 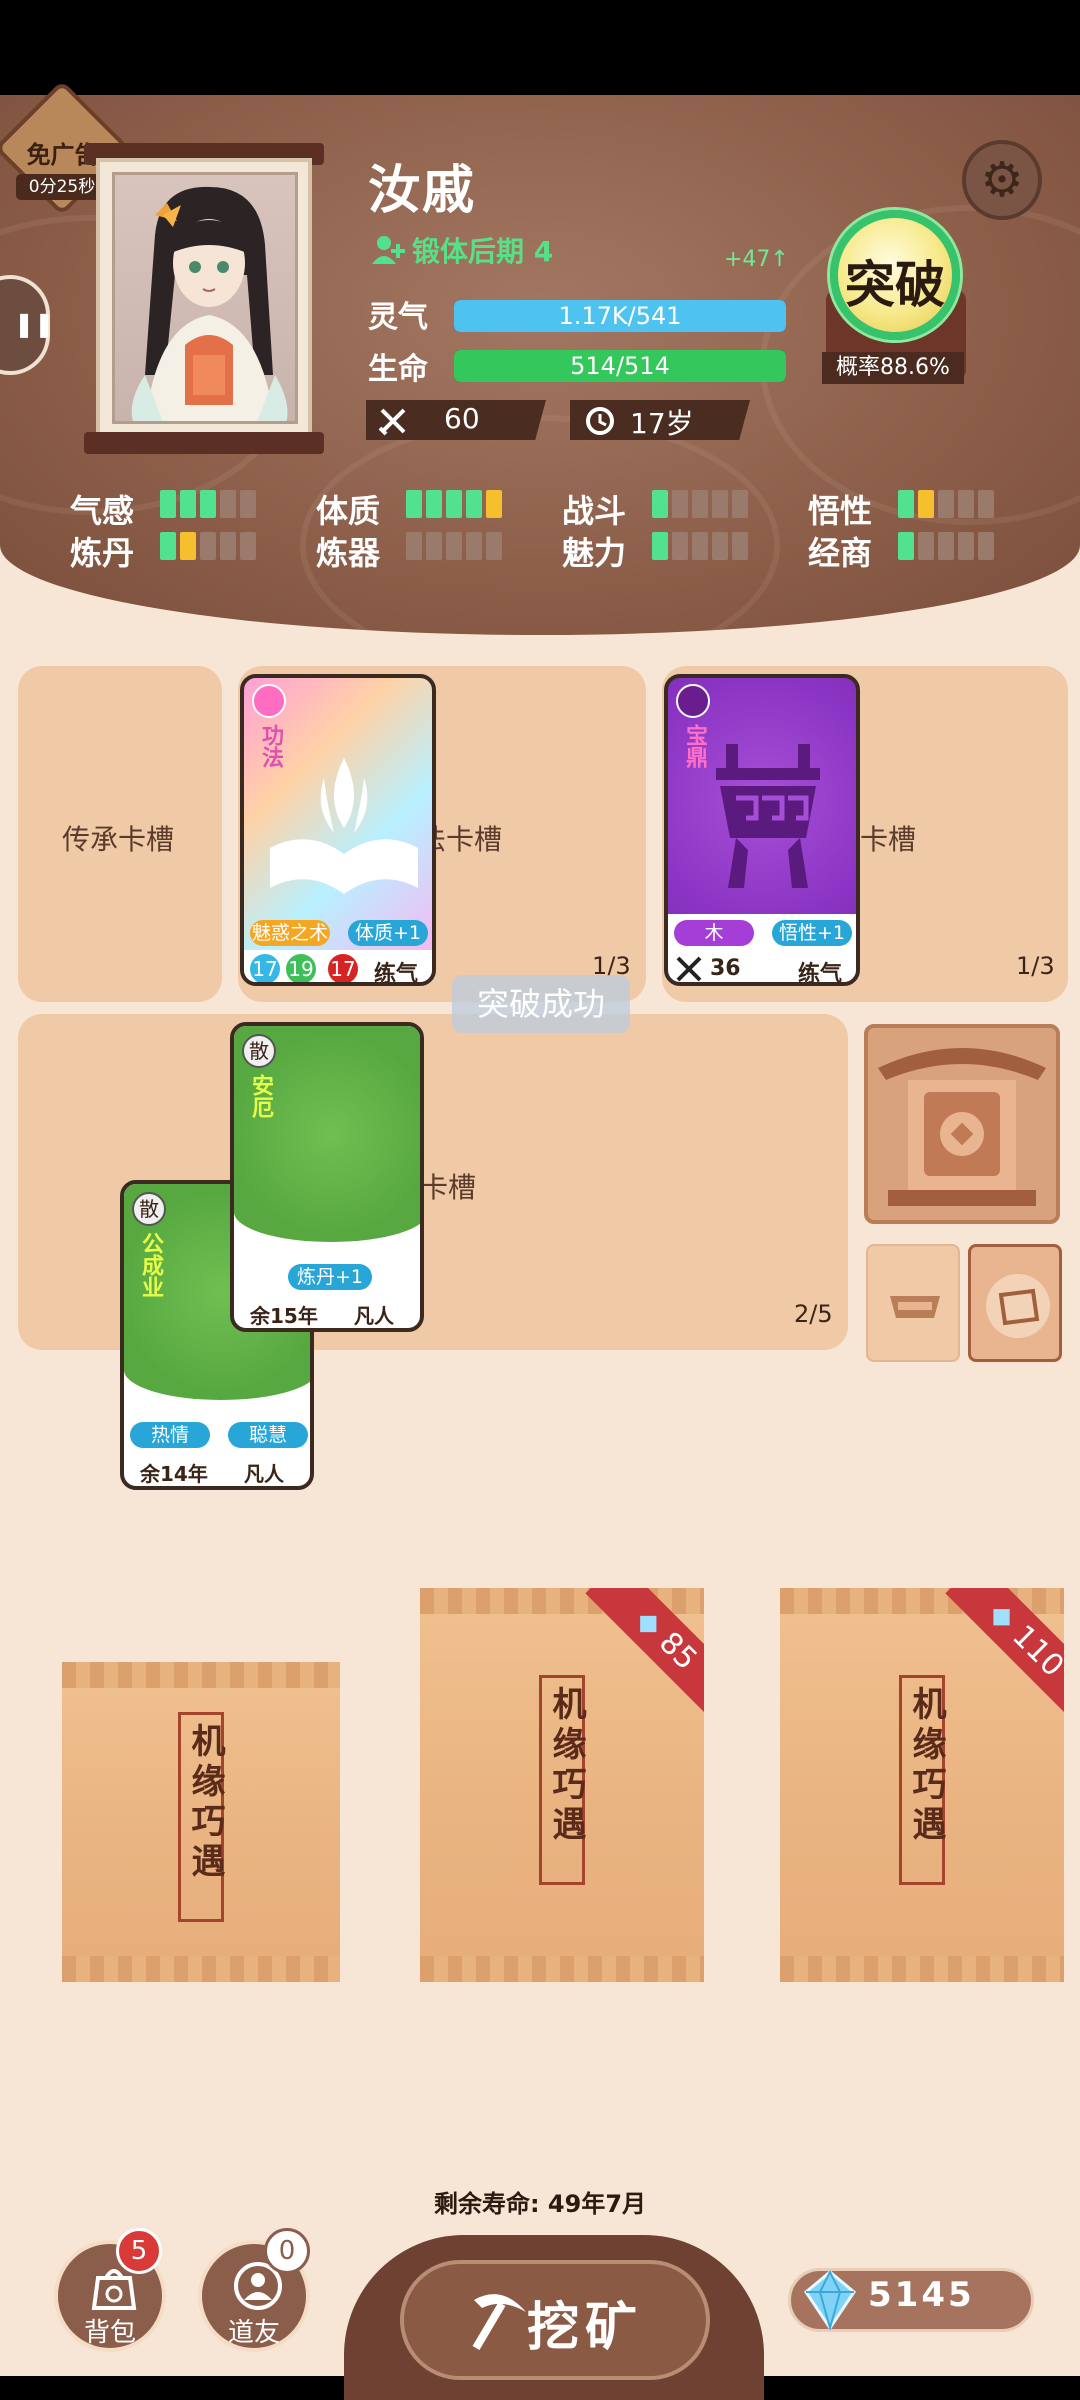 I want to click on cultivation-realm: 锻体后期 4, so click(x=483, y=251).